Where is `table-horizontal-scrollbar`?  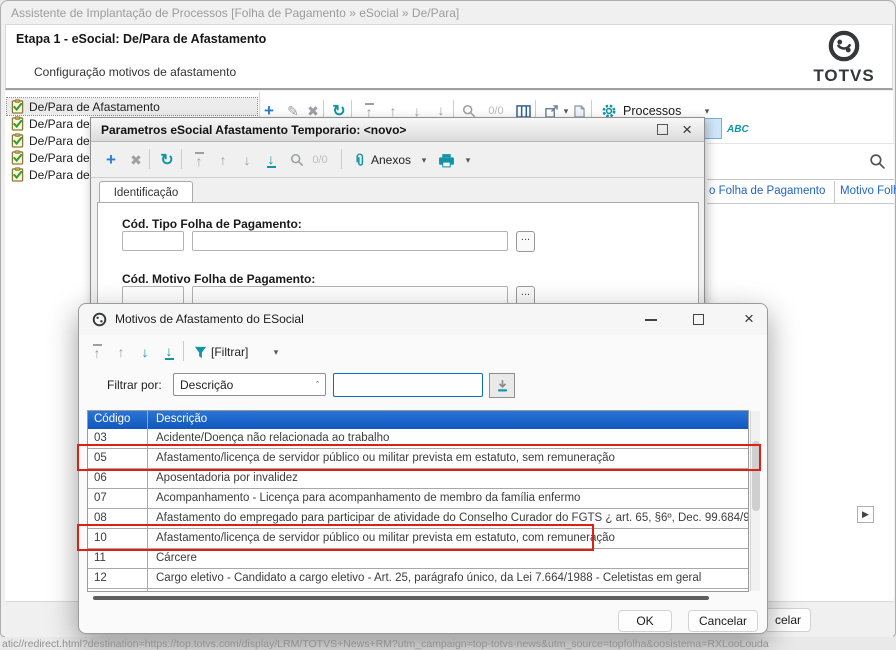 table-horizontal-scrollbar is located at coordinates (401, 598).